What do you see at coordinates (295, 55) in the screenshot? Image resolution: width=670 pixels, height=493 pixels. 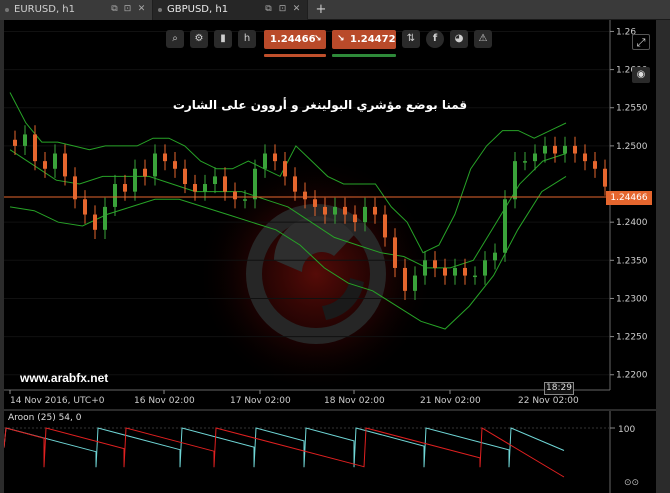 I see `sell-underline` at bounding box center [295, 55].